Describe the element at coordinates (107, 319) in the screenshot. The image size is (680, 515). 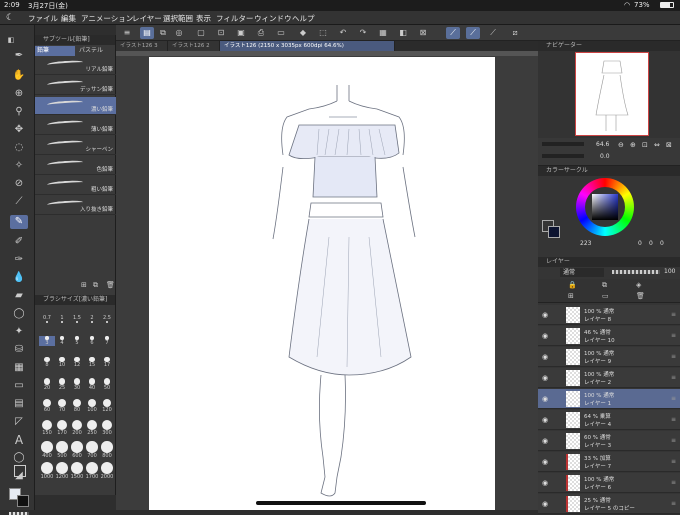
I see `brush-size-option: 2.5` at that location.